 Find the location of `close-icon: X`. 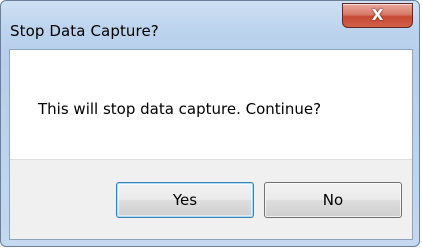

close-icon: X is located at coordinates (377, 15).